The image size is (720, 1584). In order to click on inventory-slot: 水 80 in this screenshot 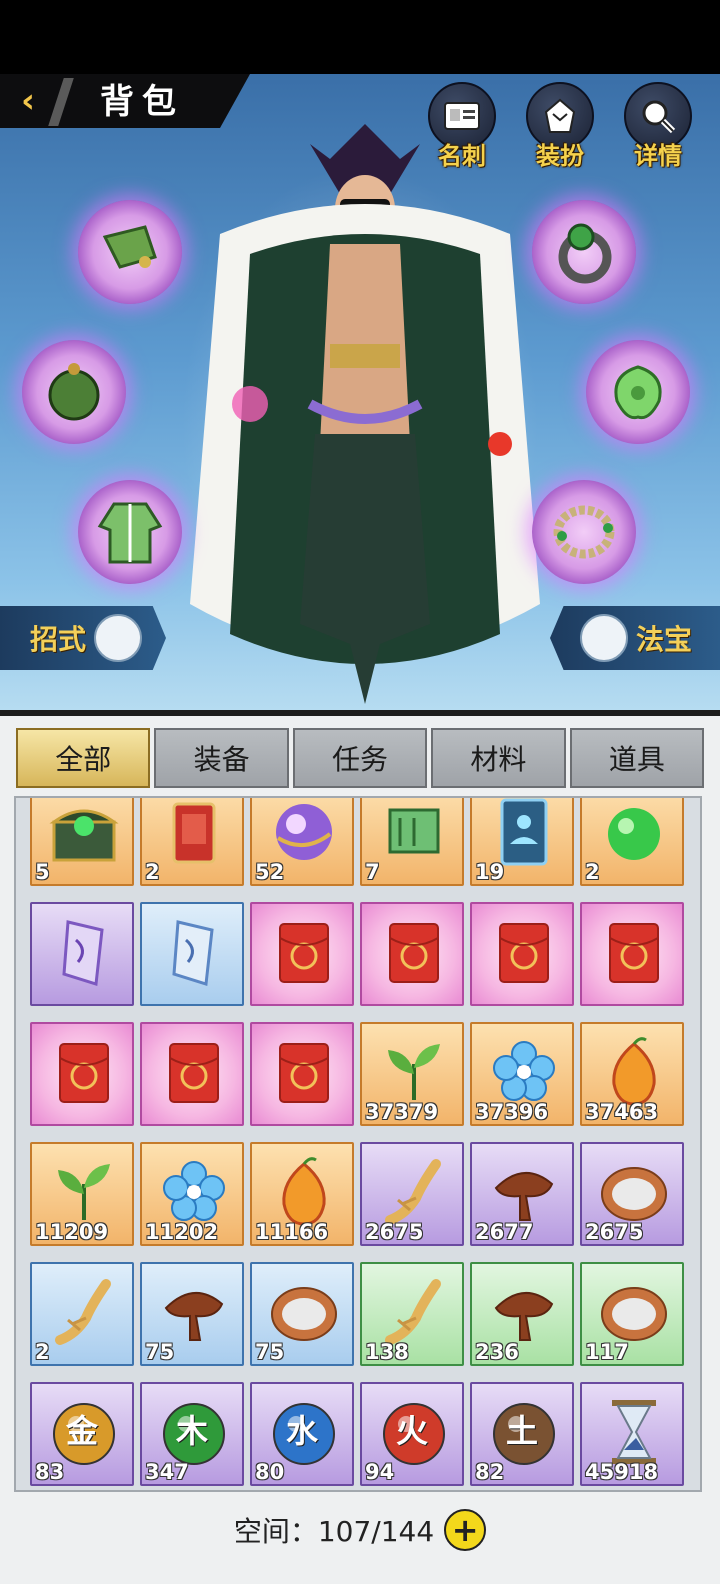, I will do `click(302, 1434)`.